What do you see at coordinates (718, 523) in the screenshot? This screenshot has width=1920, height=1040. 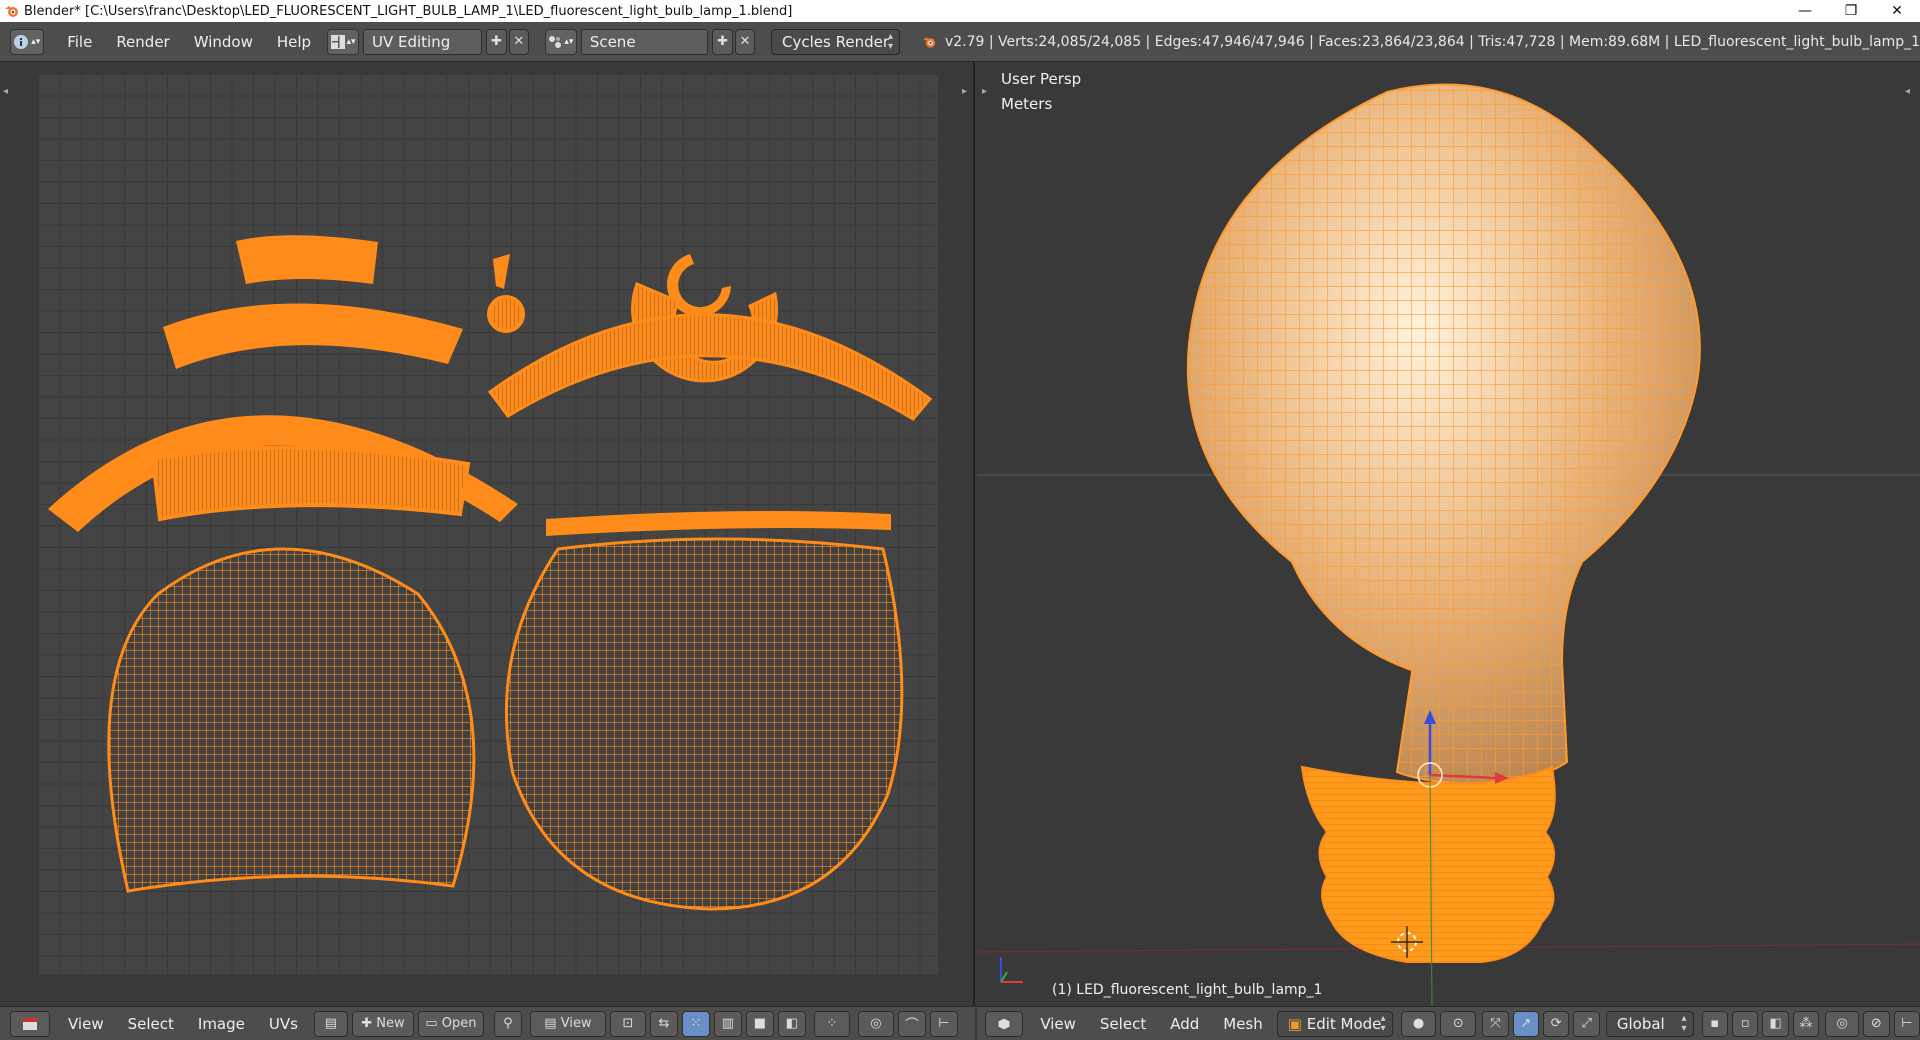 I see `uv-island-thin-strip` at bounding box center [718, 523].